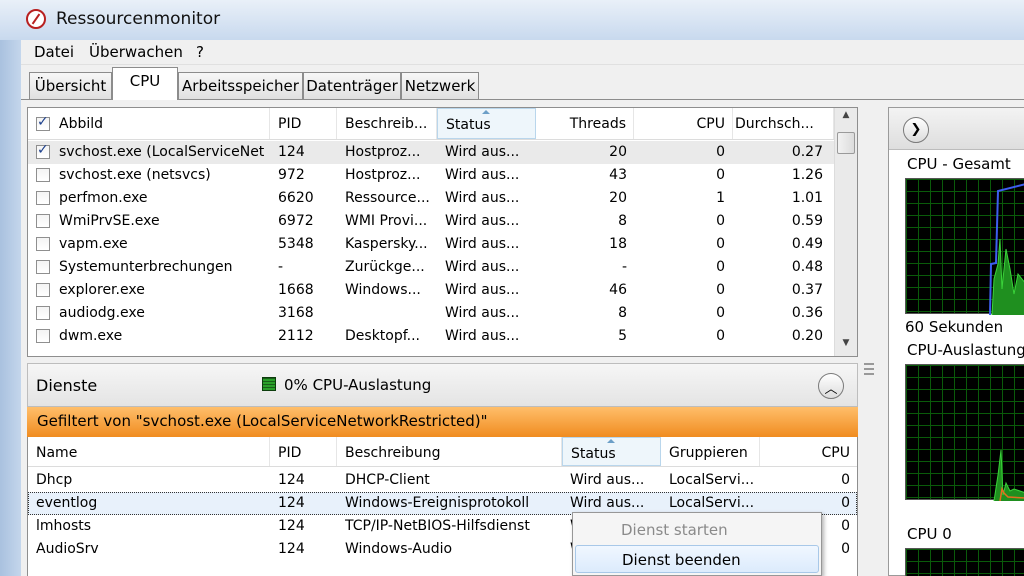  What do you see at coordinates (807, 175) in the screenshot?
I see `process-average-cpu: 1.26` at bounding box center [807, 175].